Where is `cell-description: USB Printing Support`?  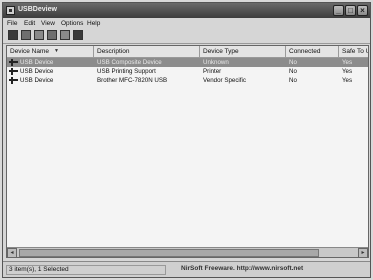 cell-description: USB Printing Support is located at coordinates (126, 71).